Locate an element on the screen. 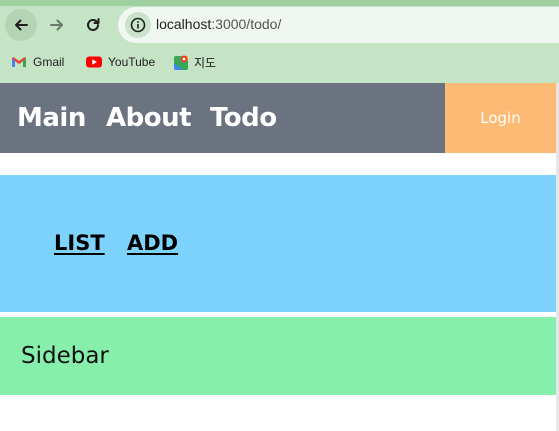  bookmark-label: 지도 is located at coordinates (205, 62).